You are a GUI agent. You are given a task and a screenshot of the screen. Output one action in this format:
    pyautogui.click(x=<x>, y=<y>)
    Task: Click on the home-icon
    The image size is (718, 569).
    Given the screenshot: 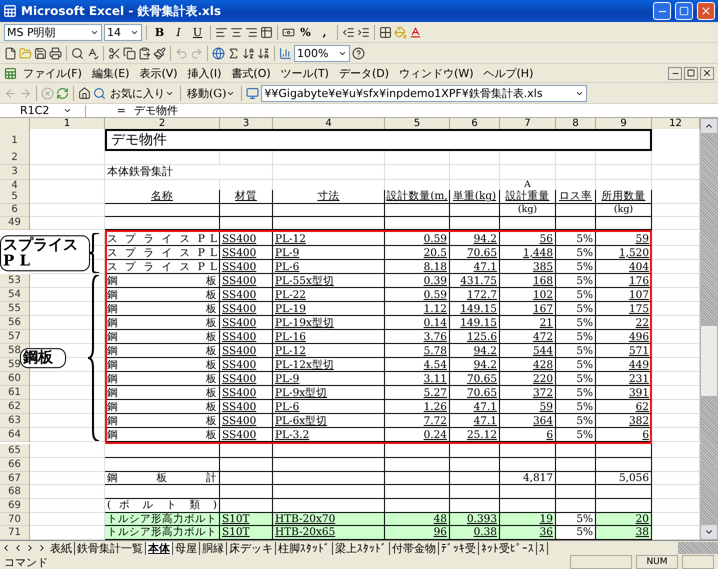 What is the action you would take?
    pyautogui.click(x=84, y=93)
    